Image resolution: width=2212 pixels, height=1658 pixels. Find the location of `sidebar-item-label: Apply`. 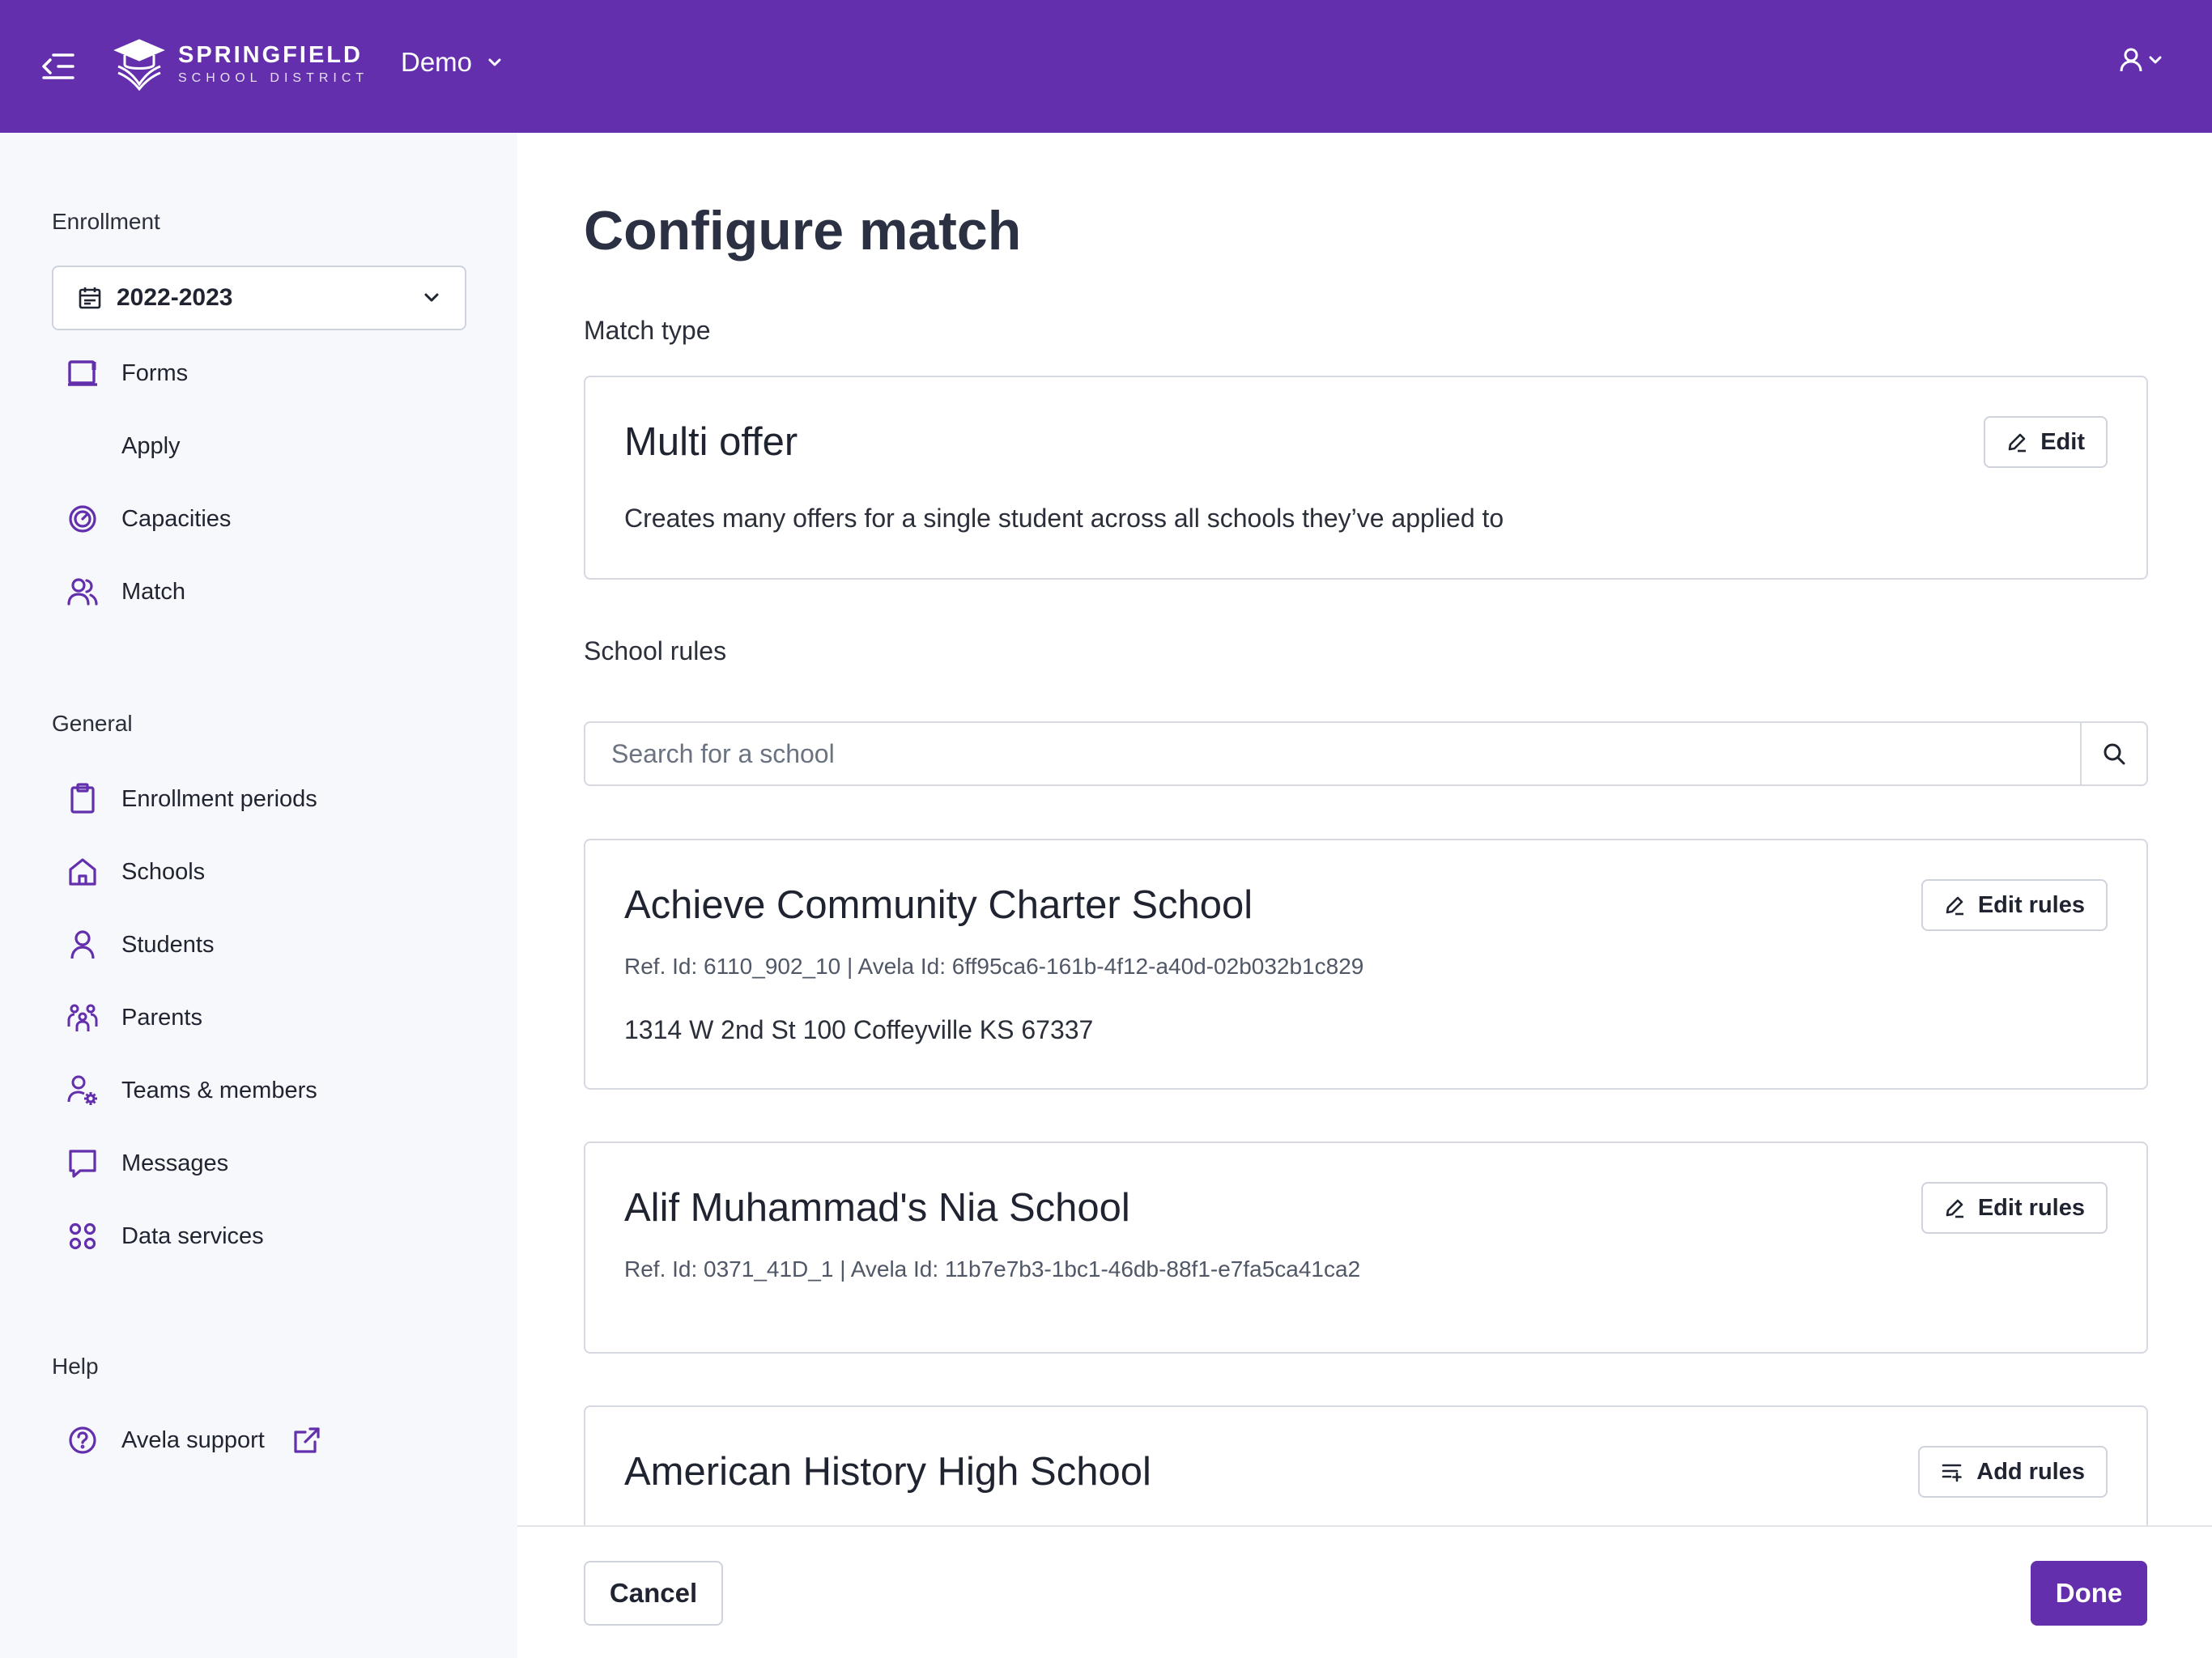

sidebar-item-label: Apply is located at coordinates (151, 445).